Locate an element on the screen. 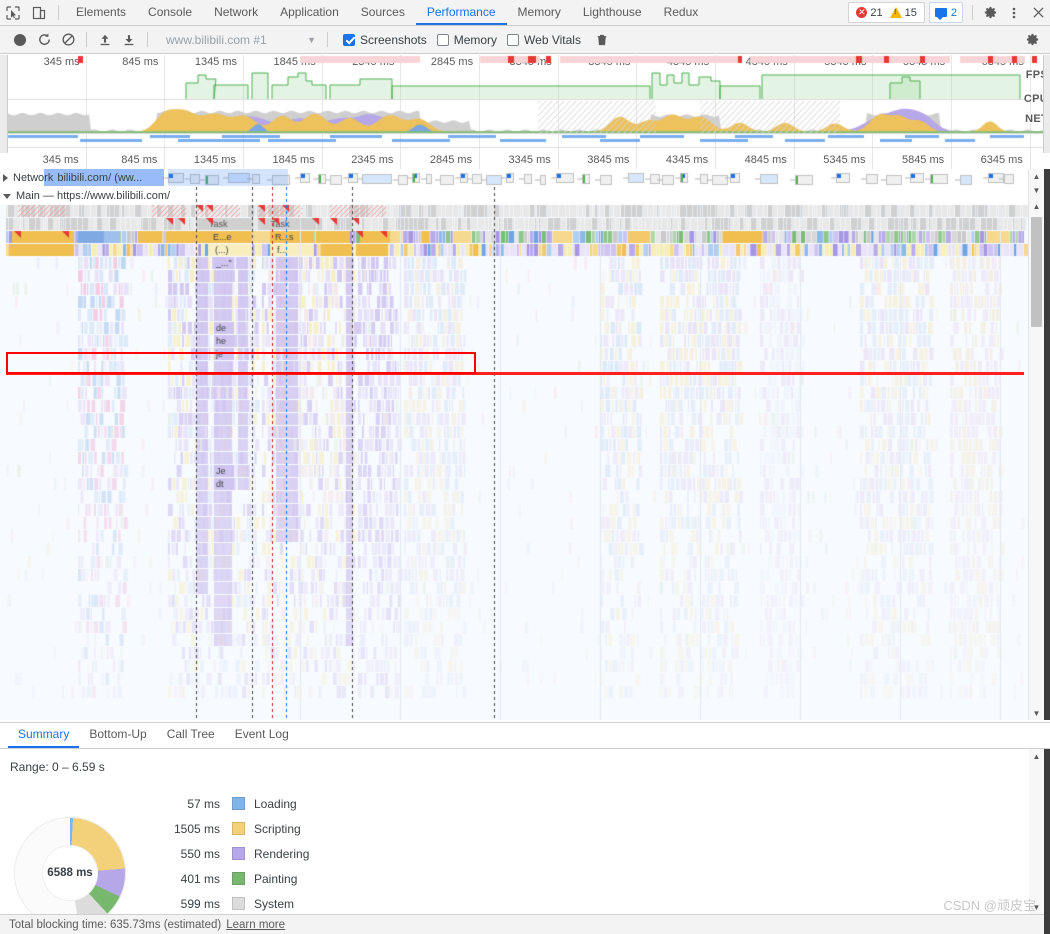 Image resolution: width=1050 pixels, height=934 pixels. scroll-down-icon-2: ▼ is located at coordinates (1036, 713).